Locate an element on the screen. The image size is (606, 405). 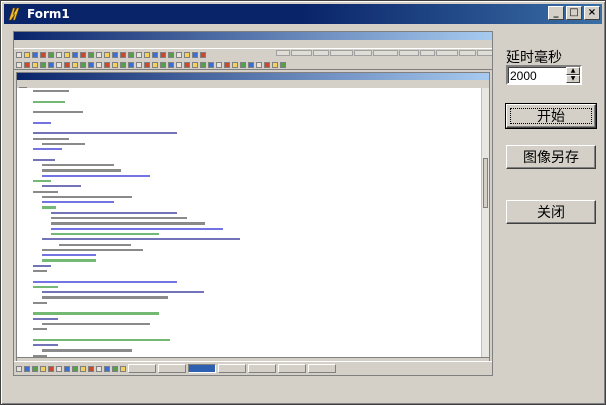
close-button: 关闭 is located at coordinates (551, 212).